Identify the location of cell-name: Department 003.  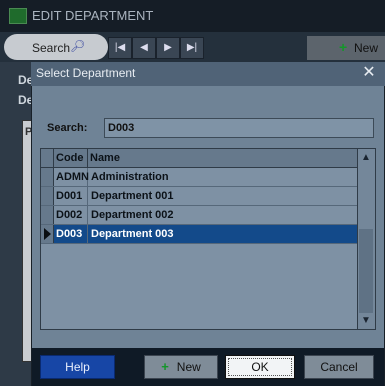
(132, 234).